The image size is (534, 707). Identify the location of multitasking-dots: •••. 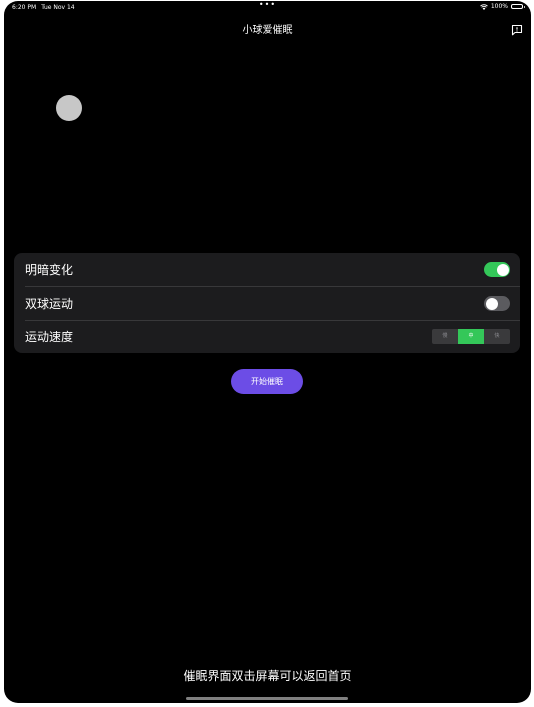
(267, 5).